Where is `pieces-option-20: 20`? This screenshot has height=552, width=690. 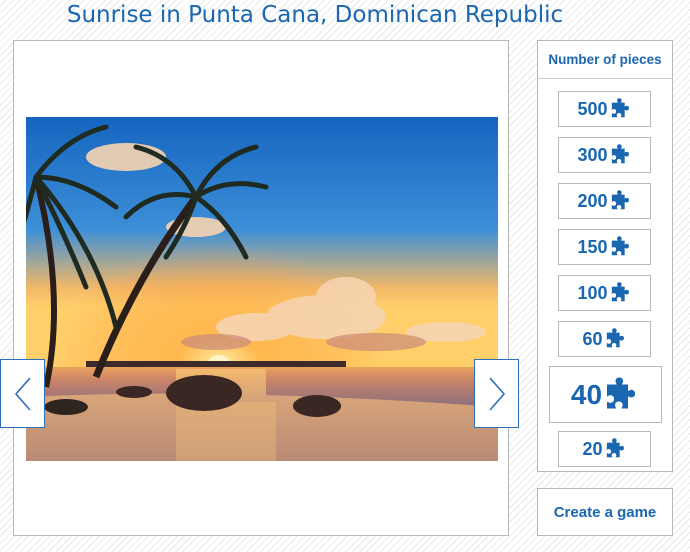 pieces-option-20: 20 is located at coordinates (604, 449).